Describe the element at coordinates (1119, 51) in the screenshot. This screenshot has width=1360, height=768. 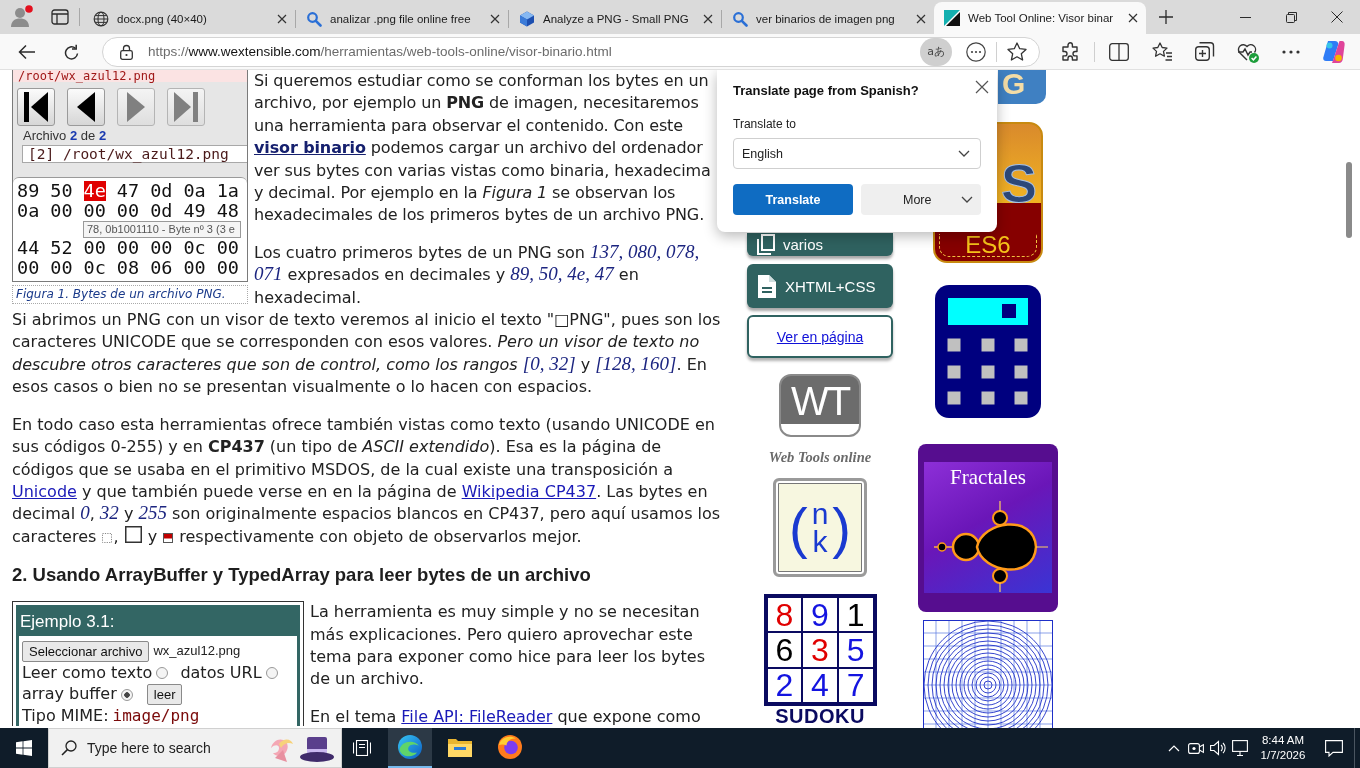
I see `split-screen-icon` at that location.